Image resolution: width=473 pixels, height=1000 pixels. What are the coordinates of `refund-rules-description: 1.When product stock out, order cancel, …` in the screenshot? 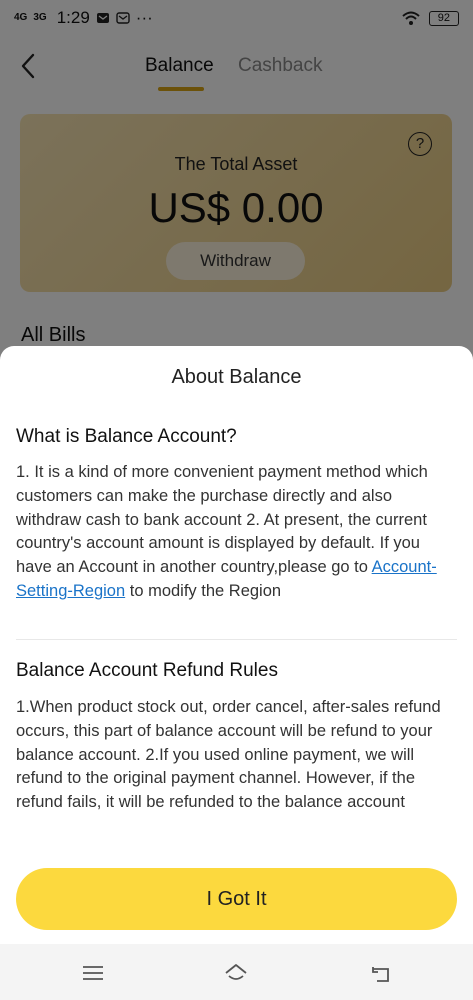 It's located at (228, 755).